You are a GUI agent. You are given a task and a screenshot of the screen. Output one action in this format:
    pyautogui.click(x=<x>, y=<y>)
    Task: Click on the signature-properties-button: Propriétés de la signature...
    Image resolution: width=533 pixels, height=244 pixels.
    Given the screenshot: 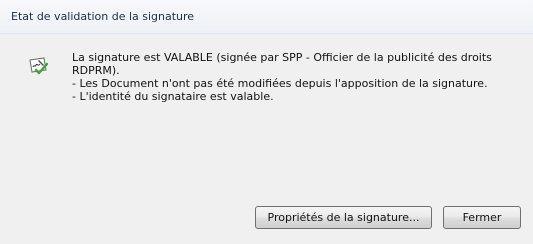 What is the action you would take?
    pyautogui.click(x=343, y=217)
    